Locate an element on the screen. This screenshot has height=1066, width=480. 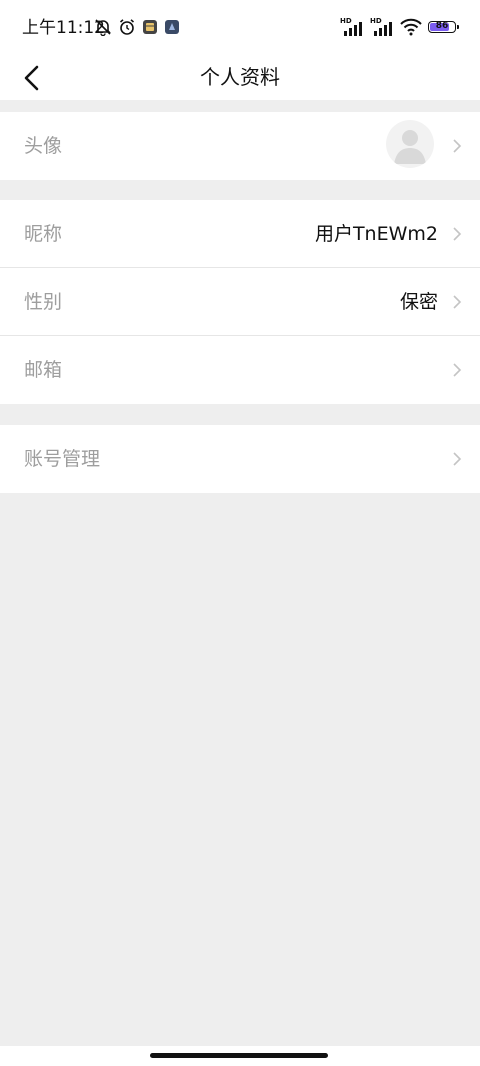
row-value-gender: 保密 is located at coordinates (418, 302).